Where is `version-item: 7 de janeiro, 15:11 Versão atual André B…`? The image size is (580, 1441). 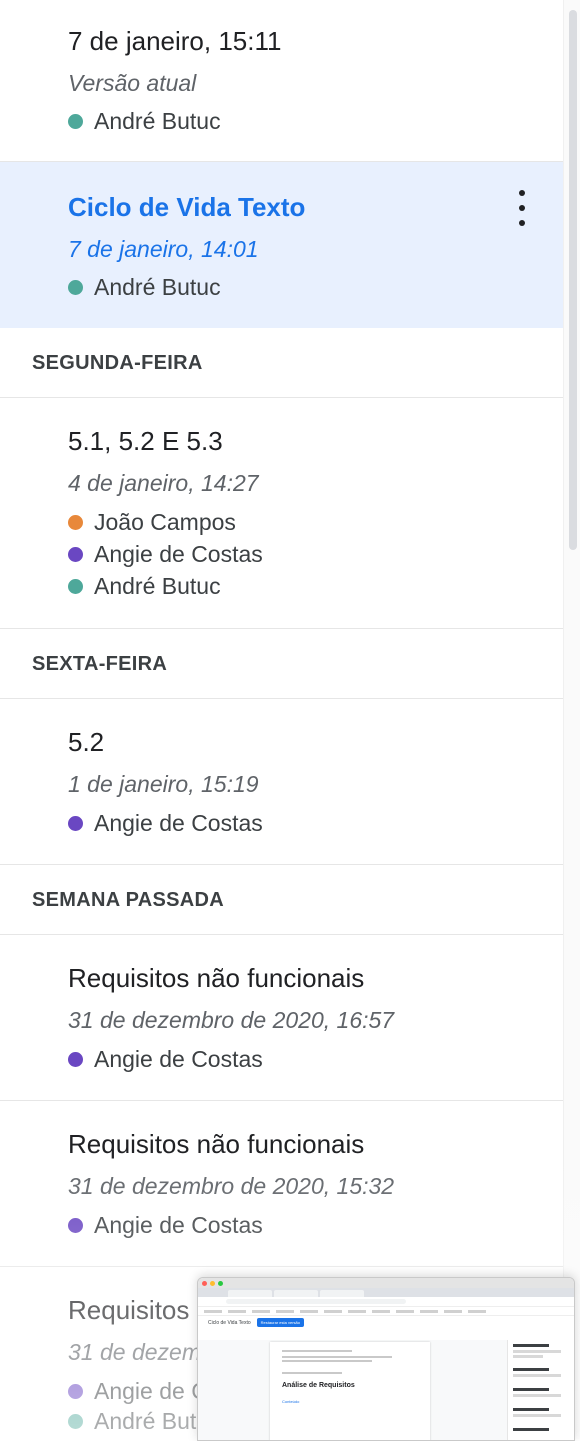
version-item: 7 de janeiro, 15:11 Versão atual André B… is located at coordinates (282, 81).